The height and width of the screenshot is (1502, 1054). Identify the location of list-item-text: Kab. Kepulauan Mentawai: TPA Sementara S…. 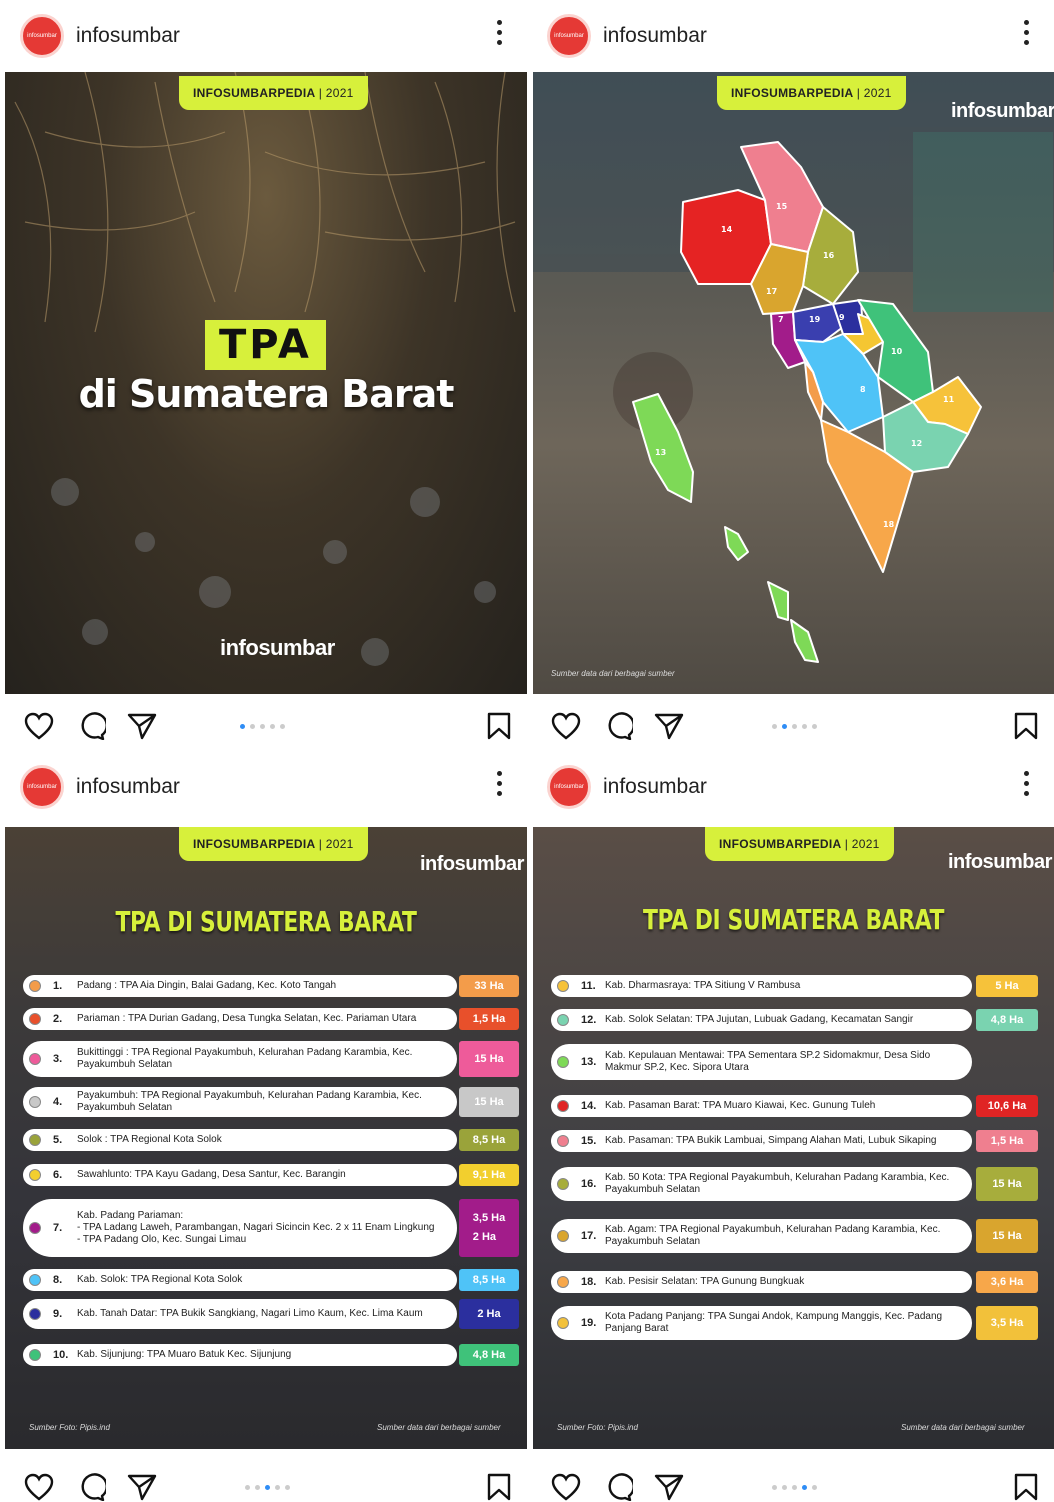
(768, 1061).